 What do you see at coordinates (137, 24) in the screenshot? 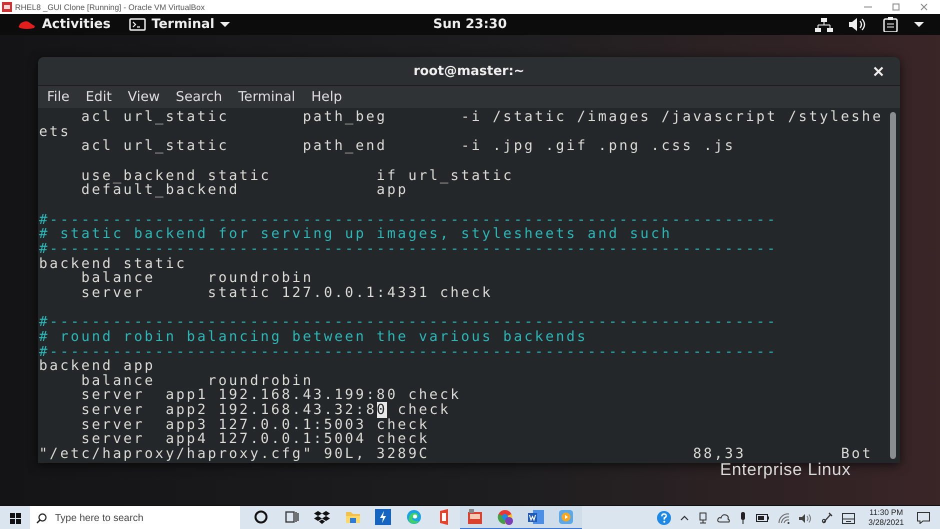
I see `terminal-icon` at bounding box center [137, 24].